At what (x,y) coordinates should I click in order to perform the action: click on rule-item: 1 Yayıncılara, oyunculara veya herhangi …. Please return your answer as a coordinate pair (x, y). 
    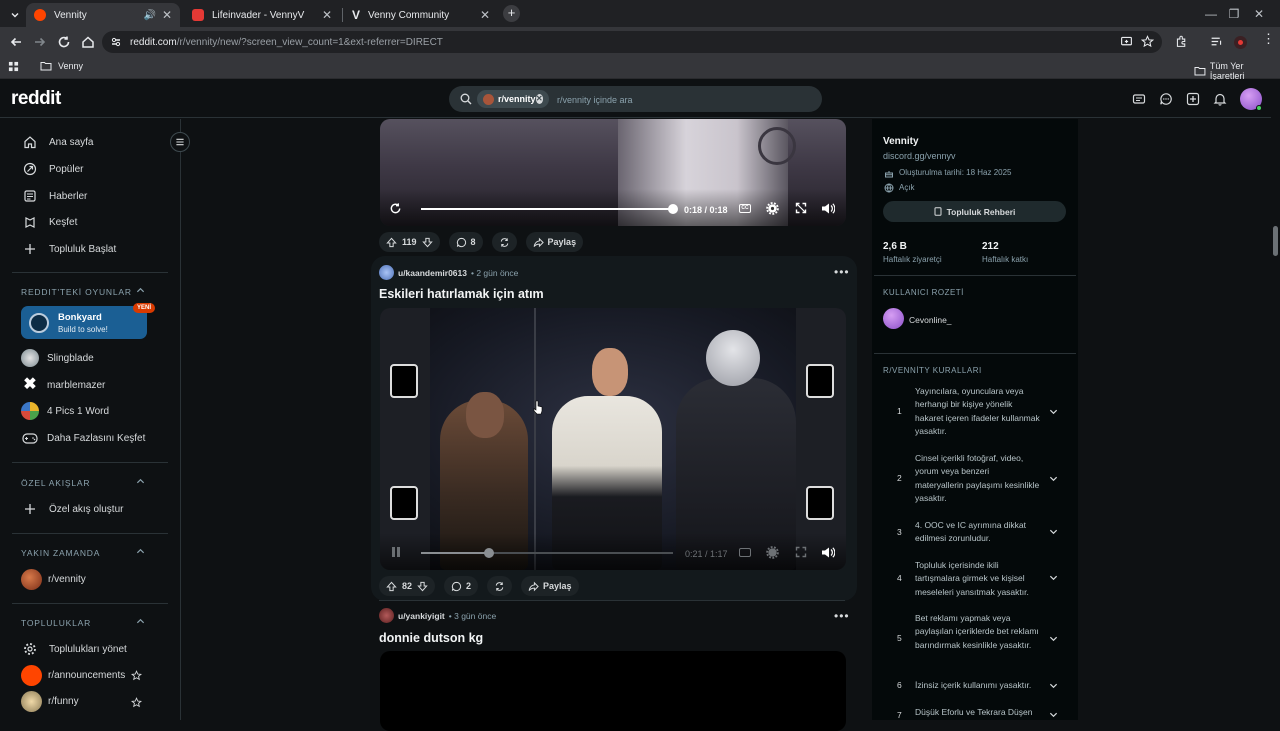
    Looking at the image, I should click on (973, 412).